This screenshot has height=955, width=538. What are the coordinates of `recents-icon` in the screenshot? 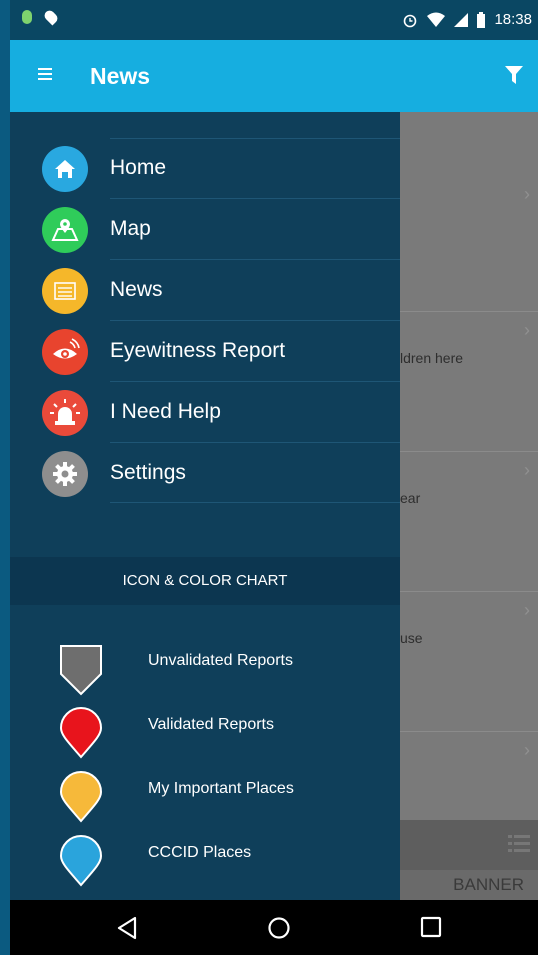 It's located at (431, 927).